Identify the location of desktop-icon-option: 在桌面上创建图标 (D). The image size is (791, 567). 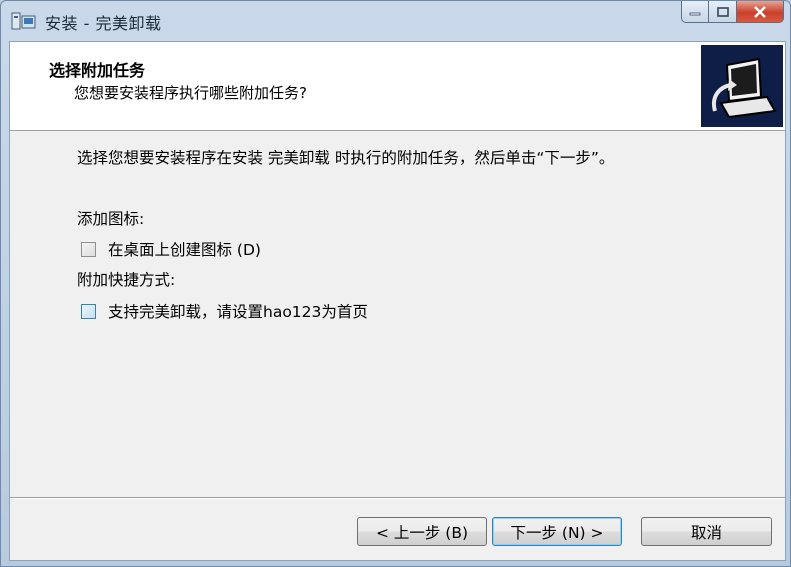
(171, 249).